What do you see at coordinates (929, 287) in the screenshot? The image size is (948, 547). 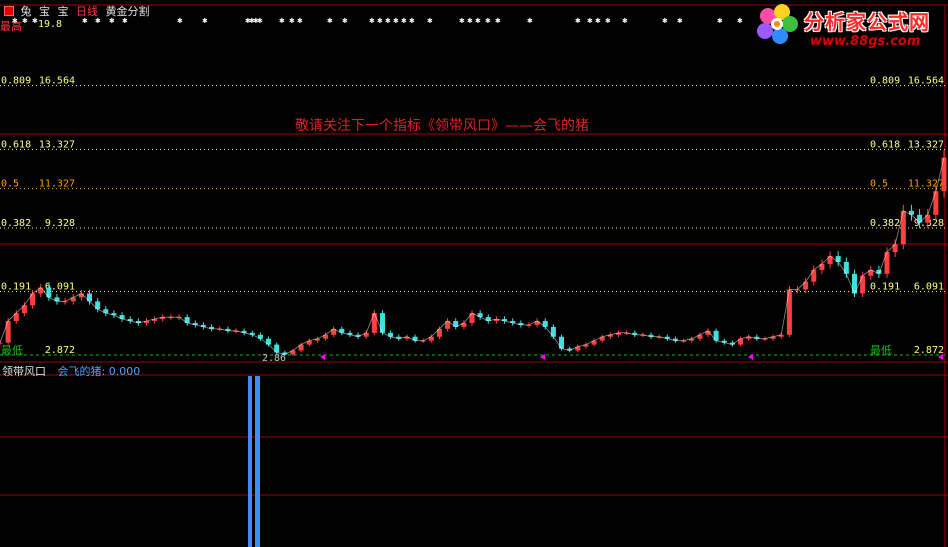 I see `fib-price-right: 6.091` at bounding box center [929, 287].